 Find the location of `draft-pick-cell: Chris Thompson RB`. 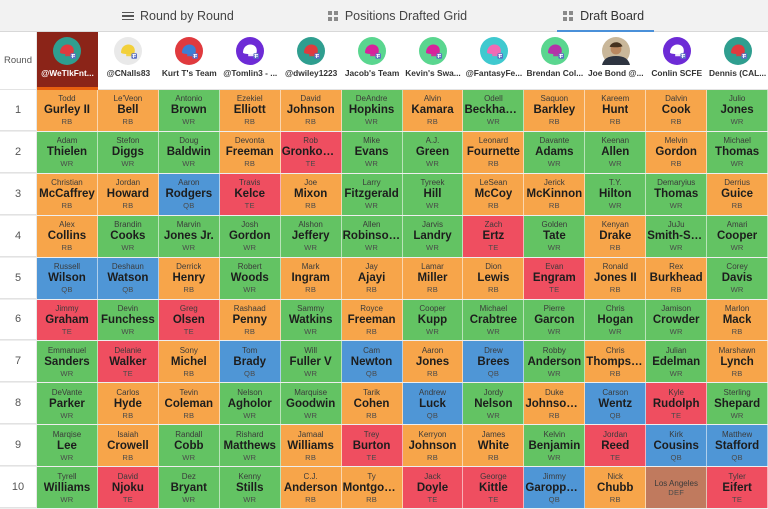

draft-pick-cell: Chris Thompson RB is located at coordinates (616, 362).